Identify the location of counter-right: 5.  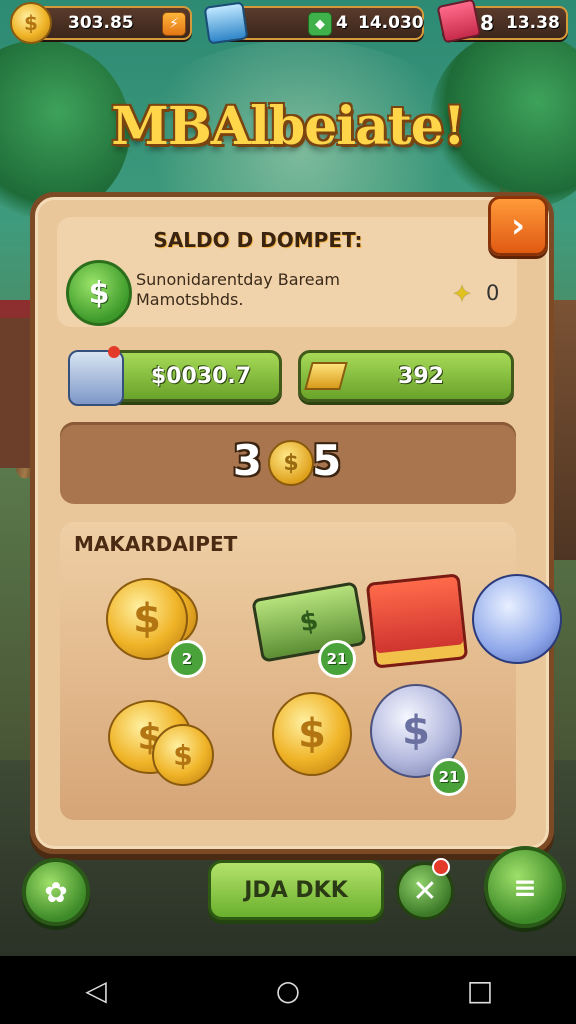
(328, 460).